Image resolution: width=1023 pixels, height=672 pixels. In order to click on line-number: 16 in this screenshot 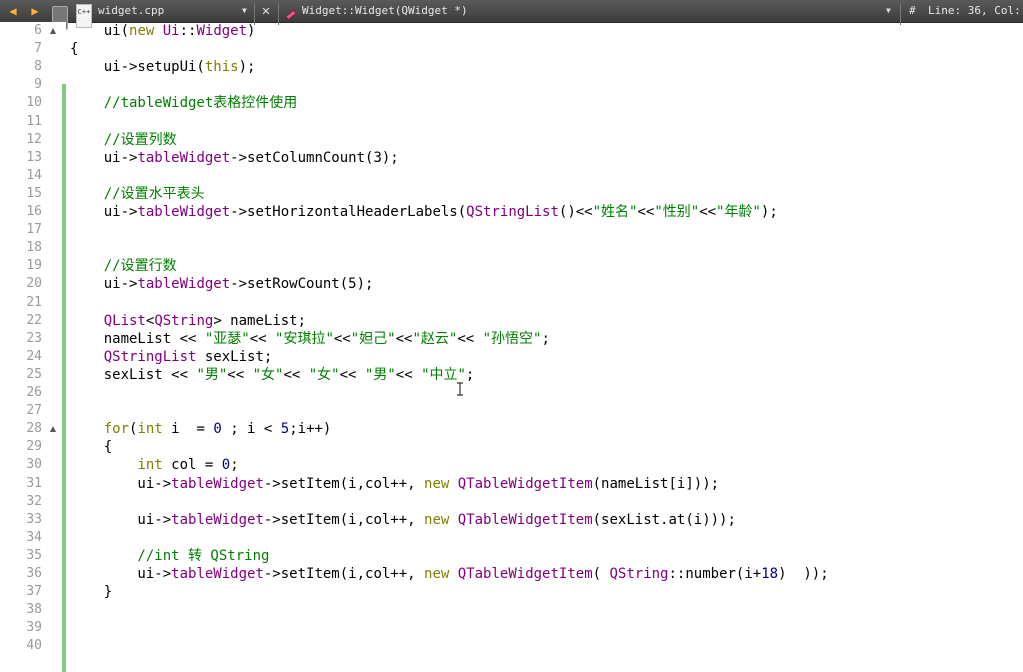, I will do `click(34, 211)`.